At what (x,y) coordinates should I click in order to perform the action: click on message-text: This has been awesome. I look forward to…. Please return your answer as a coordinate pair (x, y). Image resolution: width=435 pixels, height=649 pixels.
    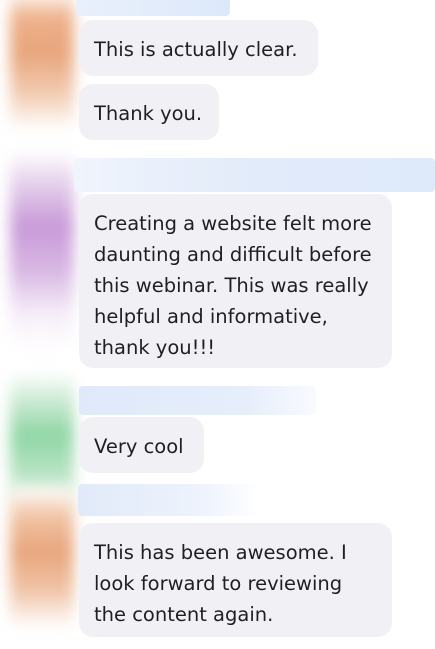
    Looking at the image, I should click on (220, 583).